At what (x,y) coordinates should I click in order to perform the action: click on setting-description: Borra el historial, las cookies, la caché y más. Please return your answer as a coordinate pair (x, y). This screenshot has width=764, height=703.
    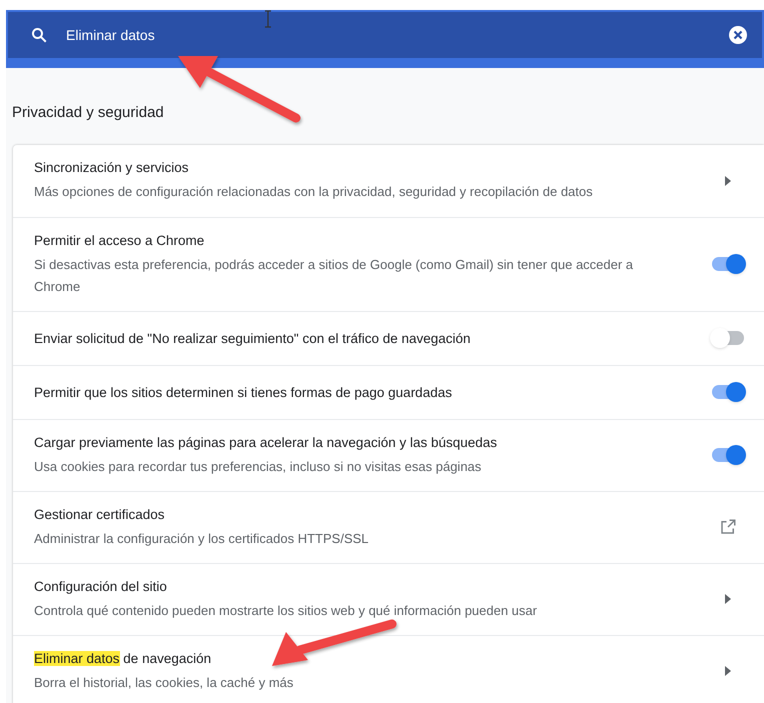
    Looking at the image, I should click on (164, 683).